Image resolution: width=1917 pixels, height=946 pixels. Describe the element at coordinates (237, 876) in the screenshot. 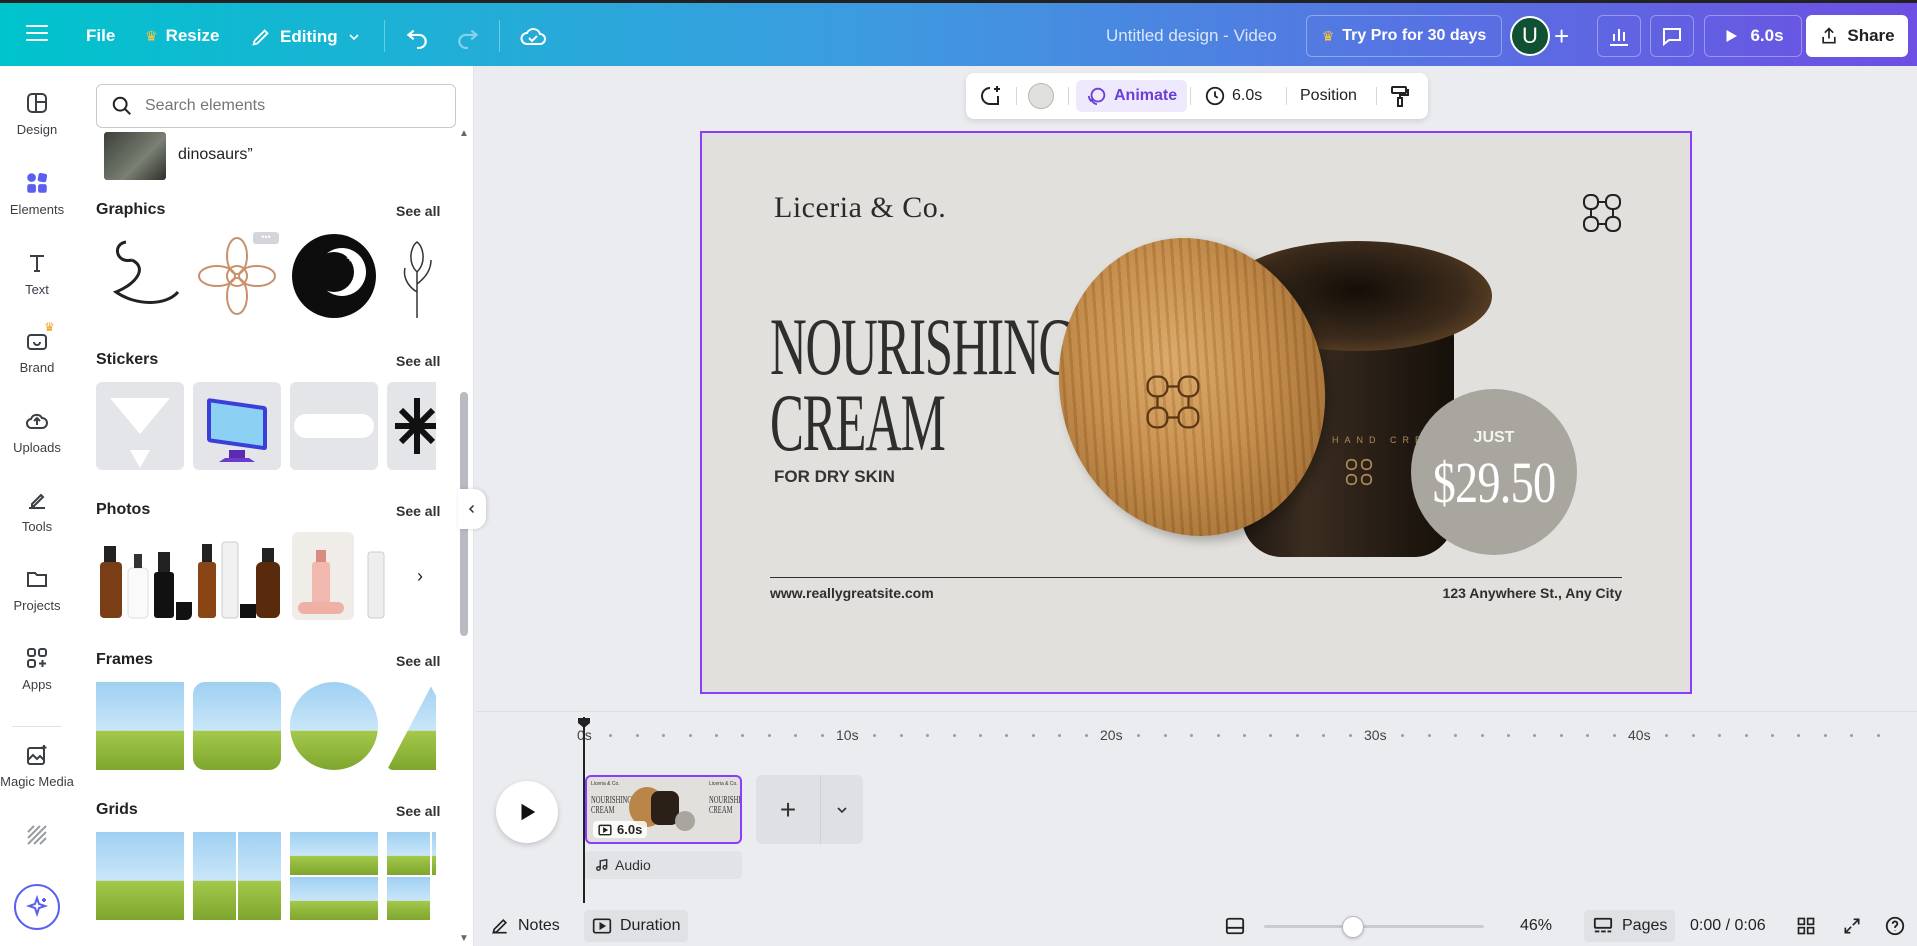

I see `grid-two-column` at that location.